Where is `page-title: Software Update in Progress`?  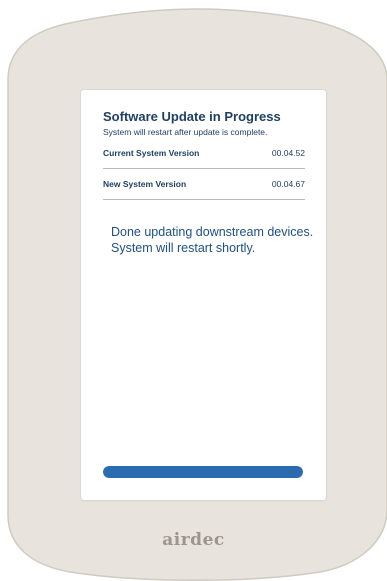
page-title: Software Update in Progress is located at coordinates (192, 116).